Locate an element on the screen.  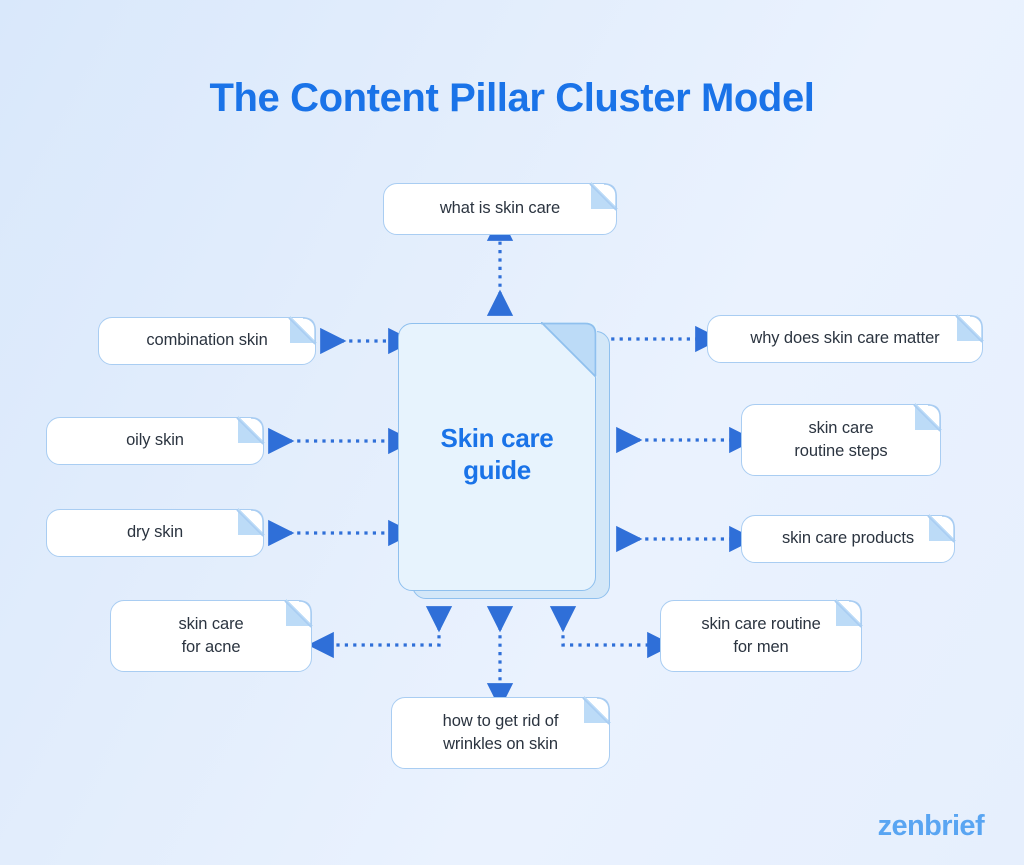
cluster-node-skin-care-for-acne: skin care for acne is located at coordinates (211, 635).